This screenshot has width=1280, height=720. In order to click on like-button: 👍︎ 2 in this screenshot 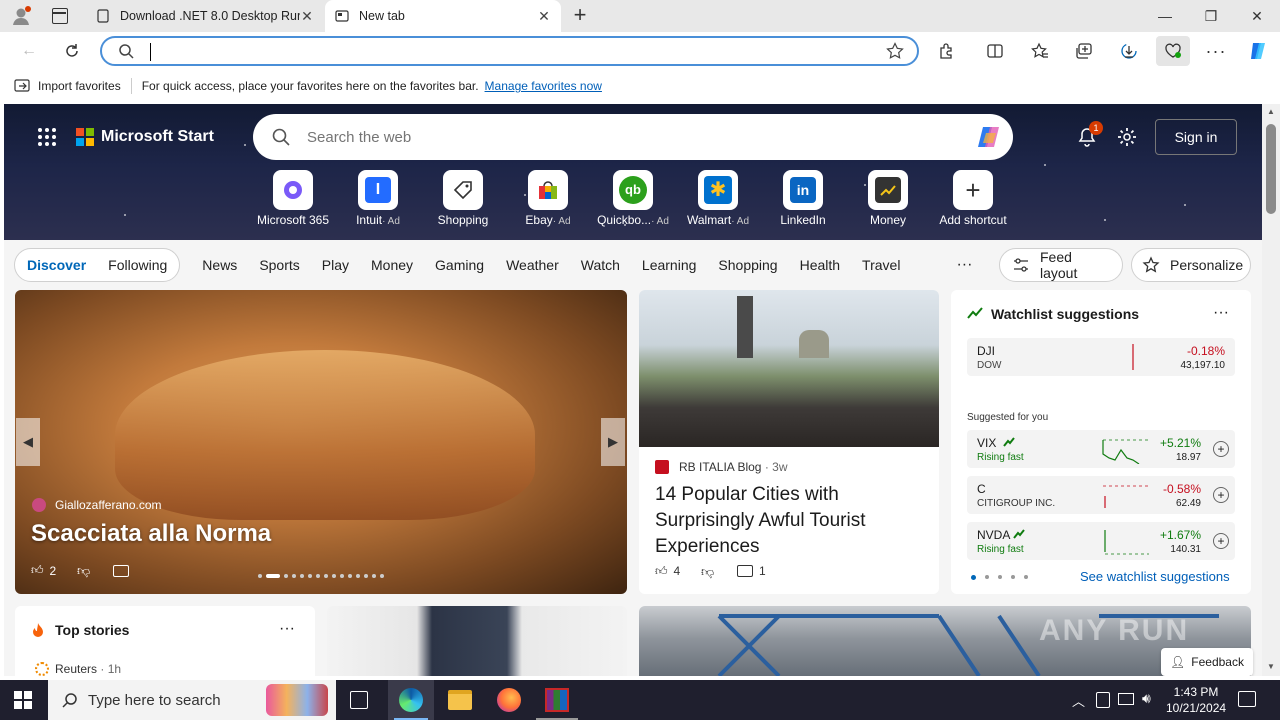, I will do `click(43, 570)`.